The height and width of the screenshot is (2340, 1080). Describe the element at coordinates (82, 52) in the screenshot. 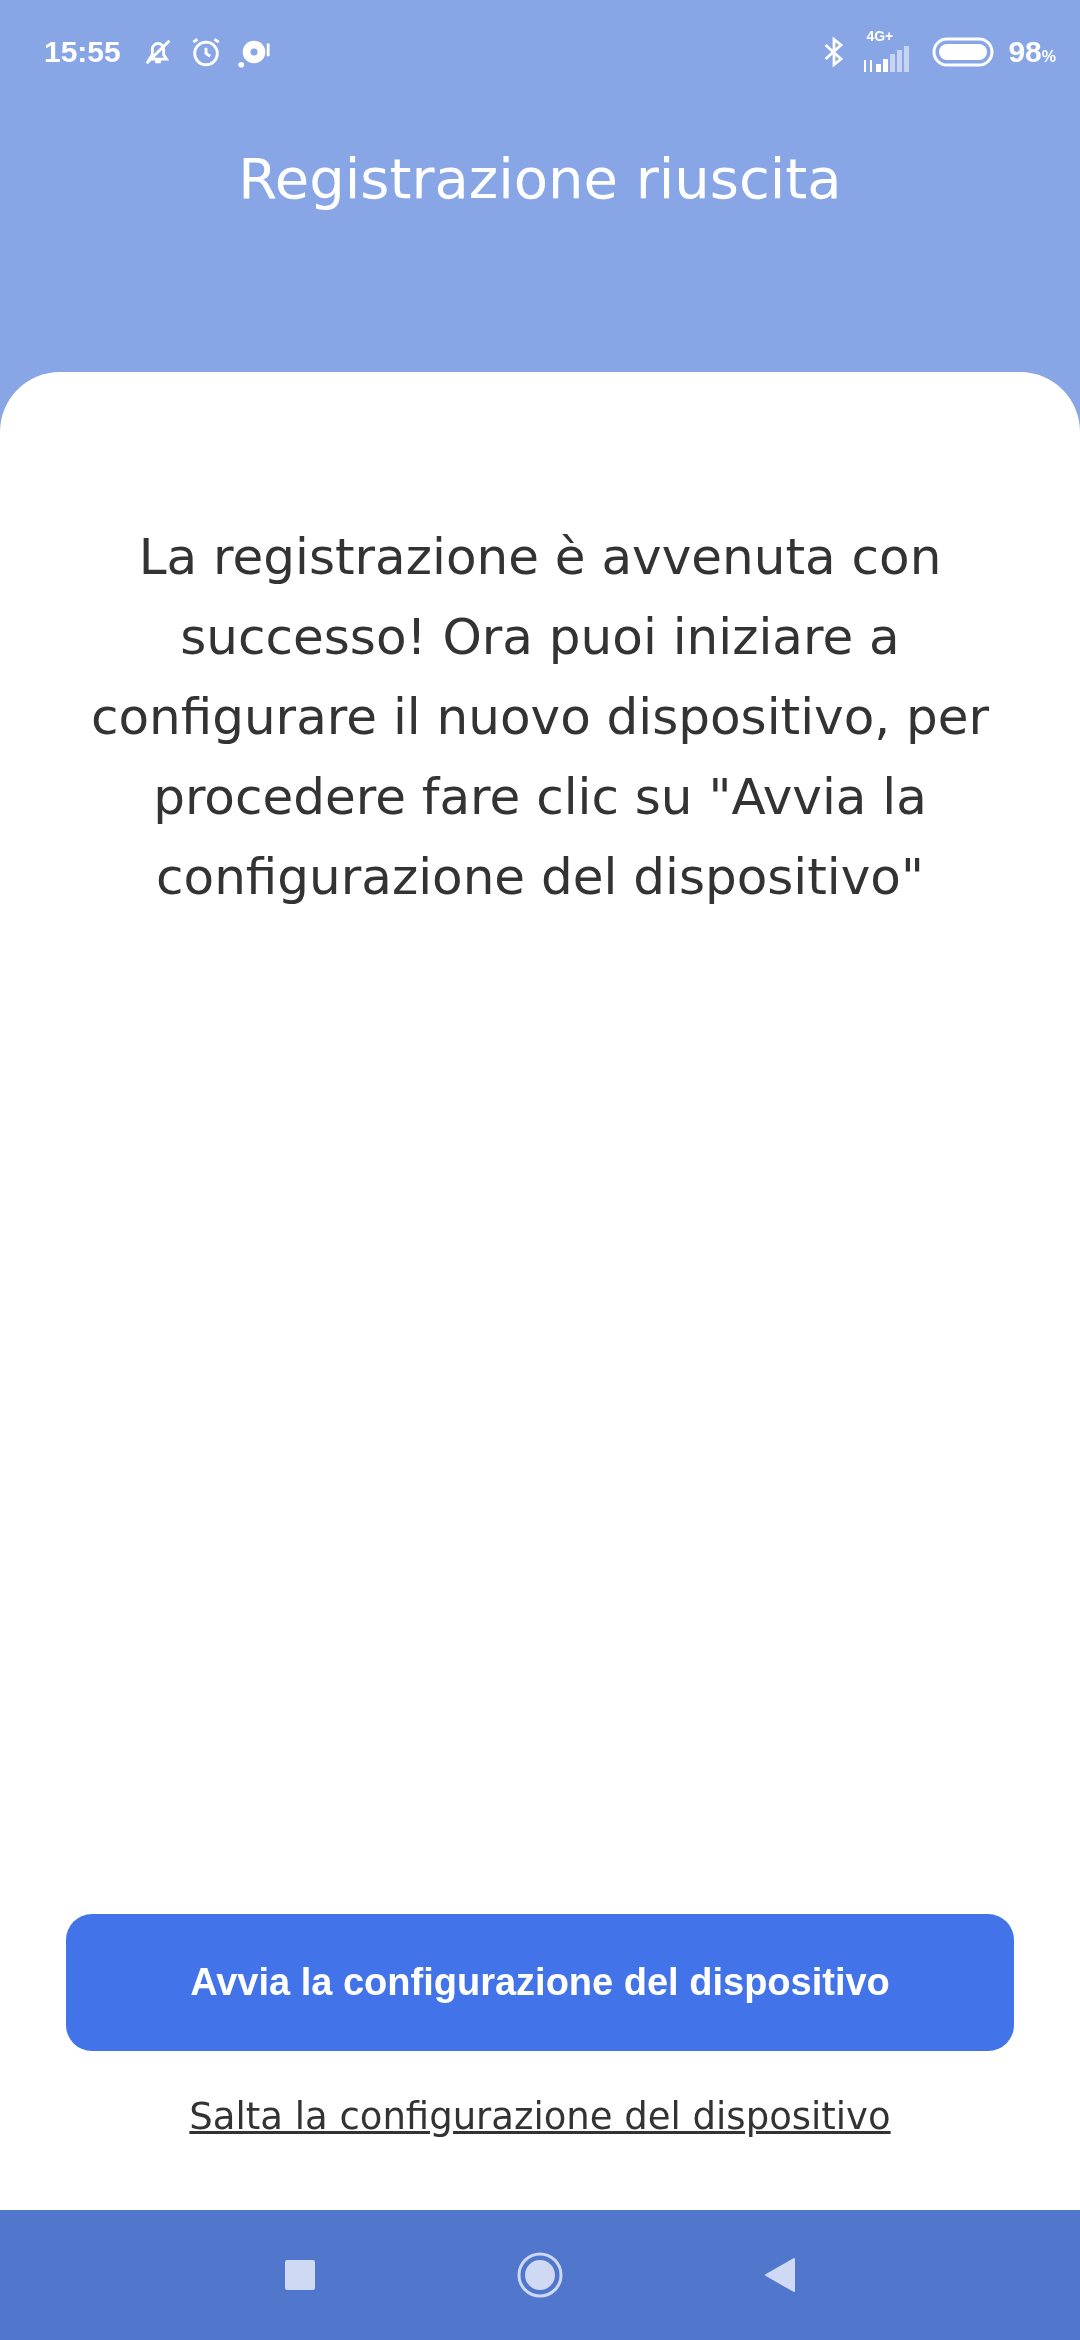

I see `status-time: 15:55` at that location.